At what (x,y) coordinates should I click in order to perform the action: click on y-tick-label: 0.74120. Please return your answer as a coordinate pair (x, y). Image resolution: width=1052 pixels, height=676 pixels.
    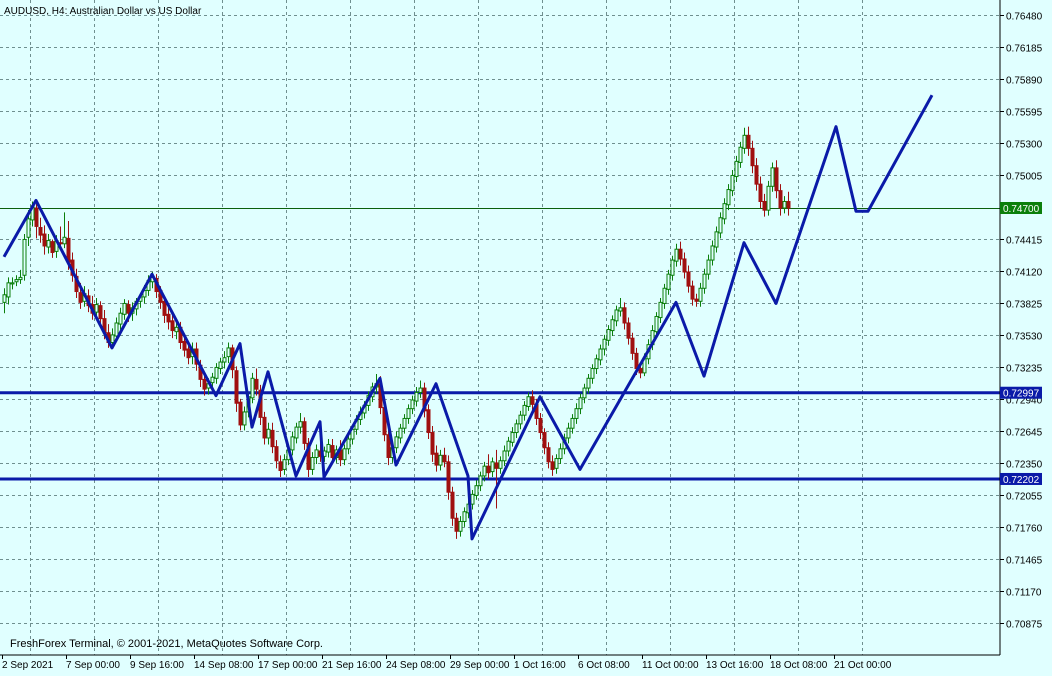
    Looking at the image, I should click on (1024, 273).